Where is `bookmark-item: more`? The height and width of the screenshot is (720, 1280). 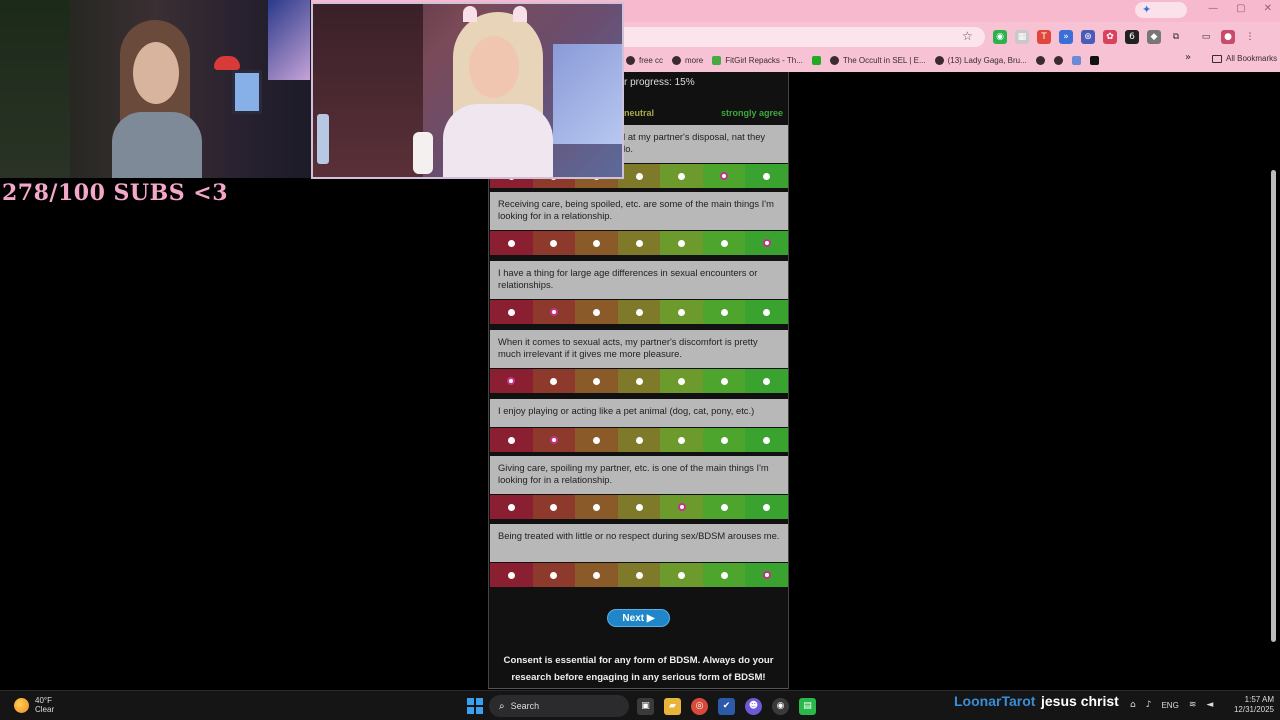 bookmark-item: more is located at coordinates (687, 60).